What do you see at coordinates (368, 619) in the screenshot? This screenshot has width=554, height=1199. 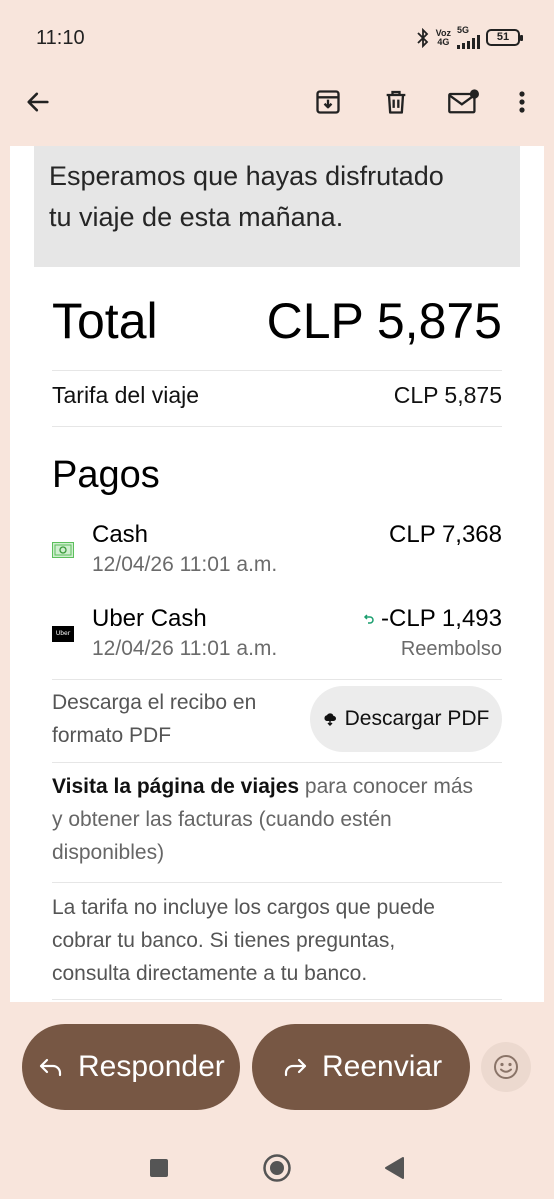 I see `refund-arrow-icon` at bounding box center [368, 619].